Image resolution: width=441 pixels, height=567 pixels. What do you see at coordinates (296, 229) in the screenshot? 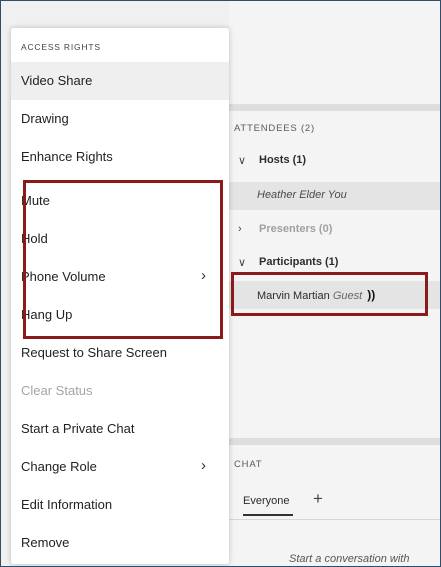
I see `presenters-label: Presenters (0)` at bounding box center [296, 229].